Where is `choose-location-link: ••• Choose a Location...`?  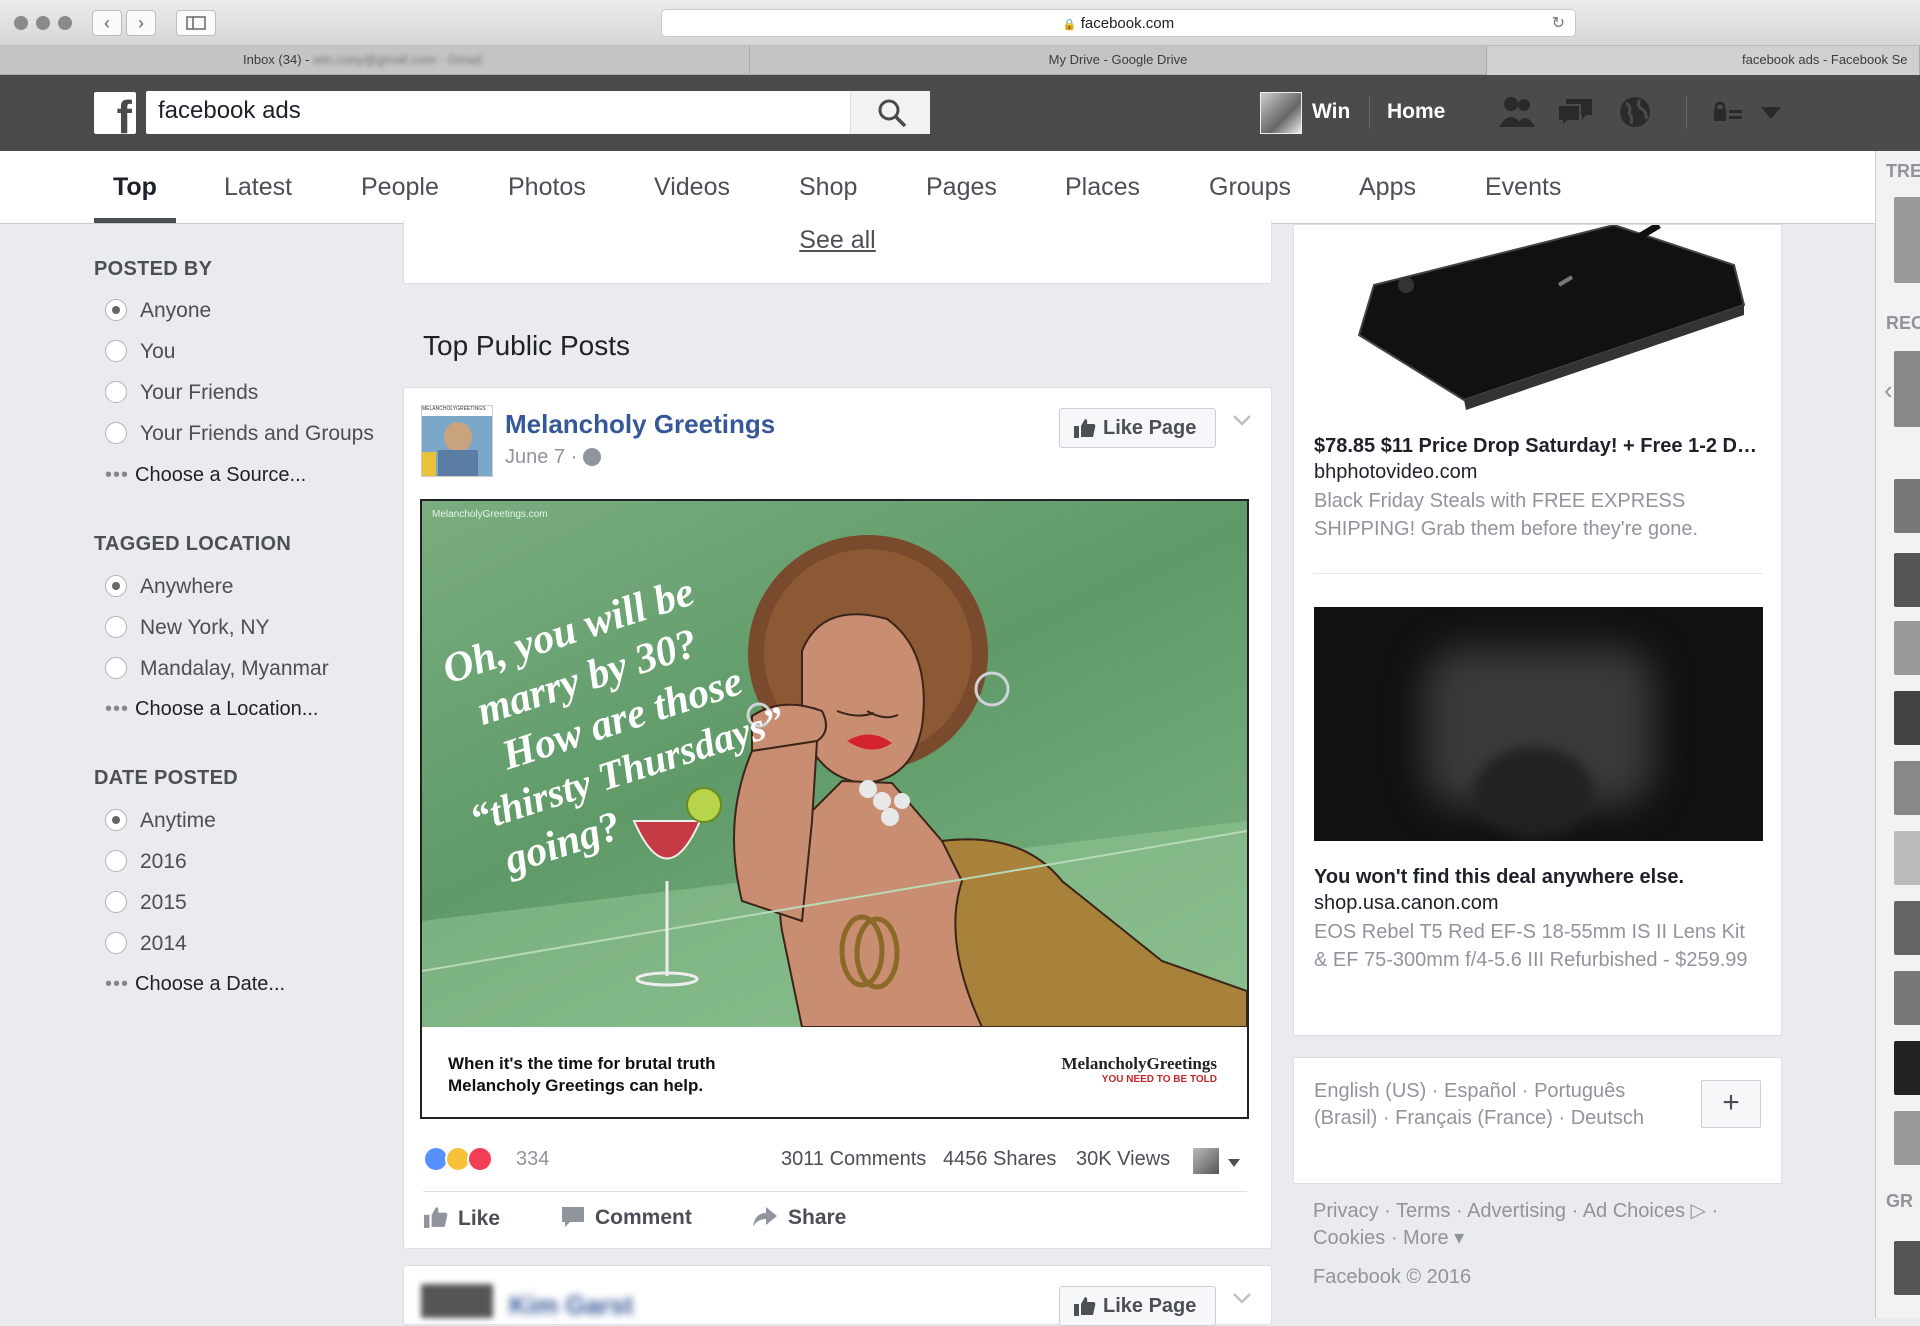 choose-location-link: ••• Choose a Location... is located at coordinates (211, 709).